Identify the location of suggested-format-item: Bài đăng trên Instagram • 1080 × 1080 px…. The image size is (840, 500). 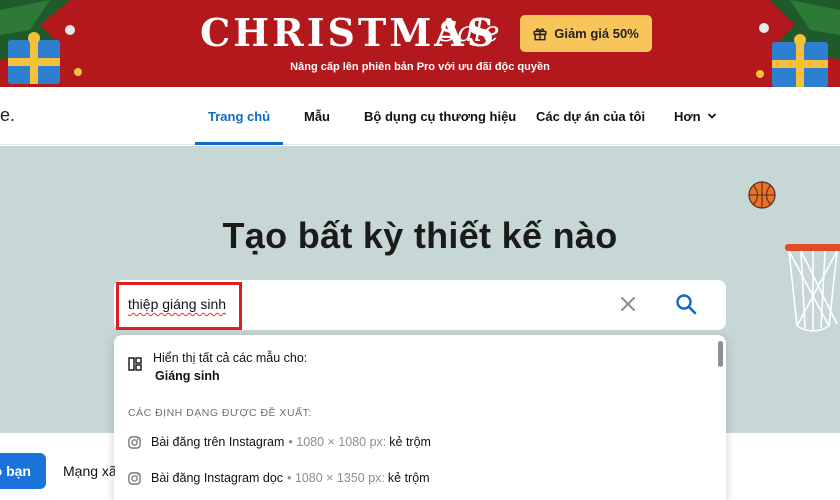
(408, 442).